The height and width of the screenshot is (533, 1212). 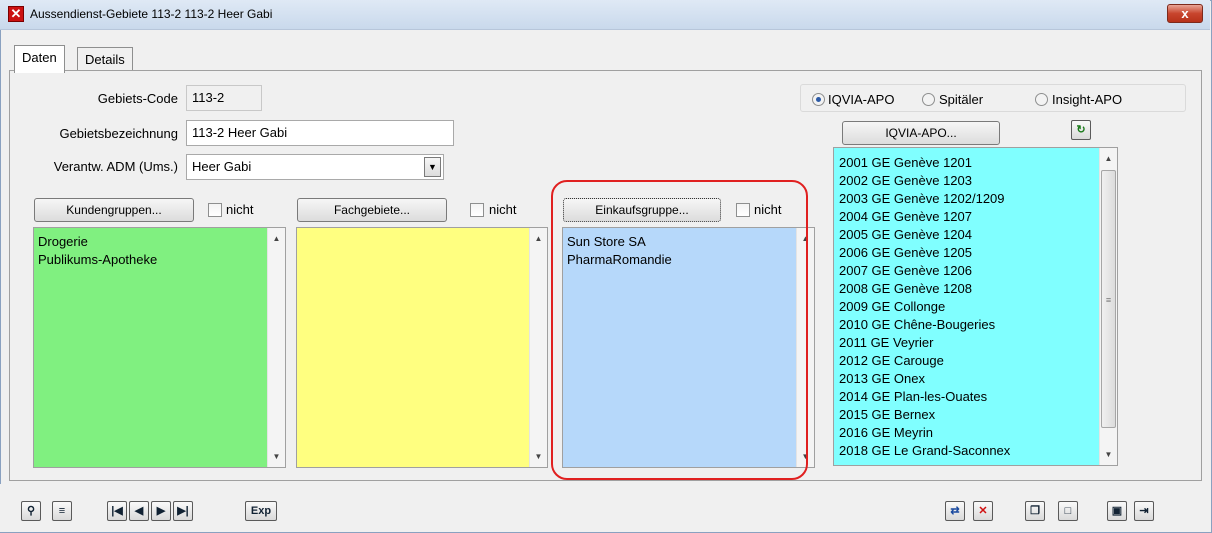 What do you see at coordinates (159, 347) in the screenshot?
I see `kundengruppen-list: Drogerie Publikums-Apotheke ▲ ▼` at bounding box center [159, 347].